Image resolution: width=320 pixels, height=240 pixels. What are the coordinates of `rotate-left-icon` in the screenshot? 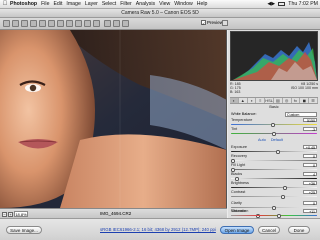 It's located at (116, 23).